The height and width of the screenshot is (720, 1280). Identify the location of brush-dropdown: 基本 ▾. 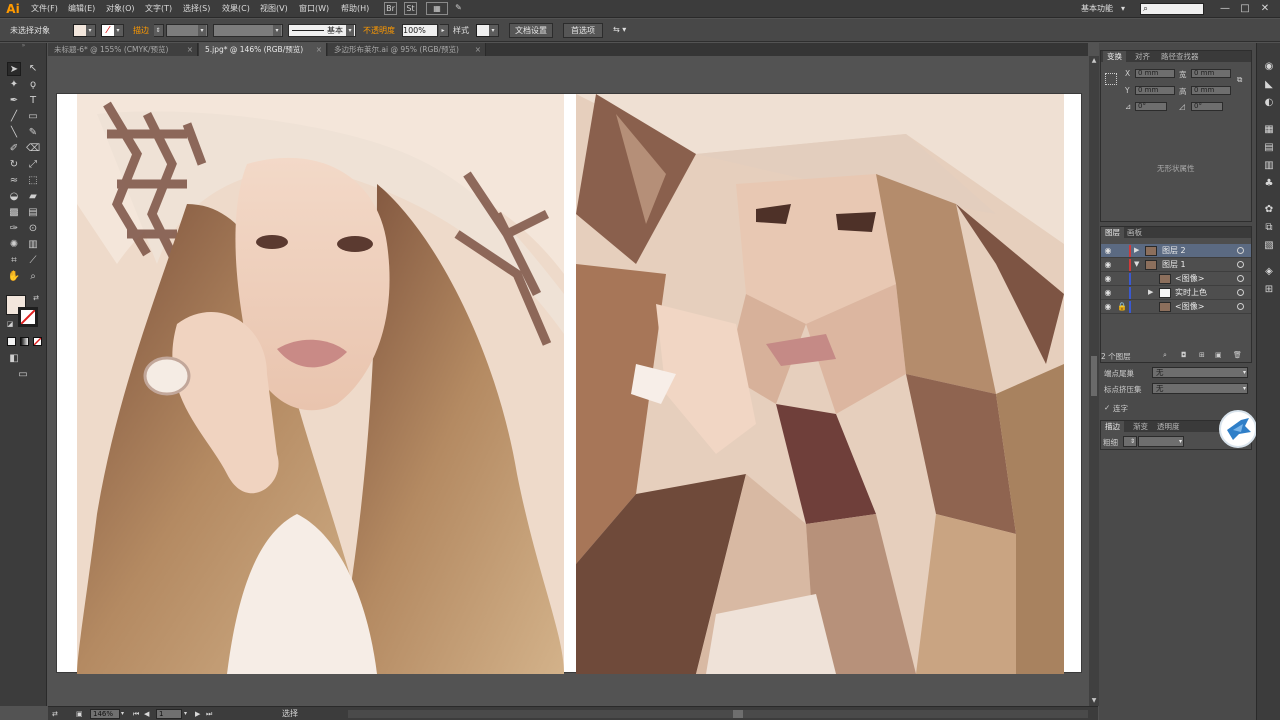
(322, 30).